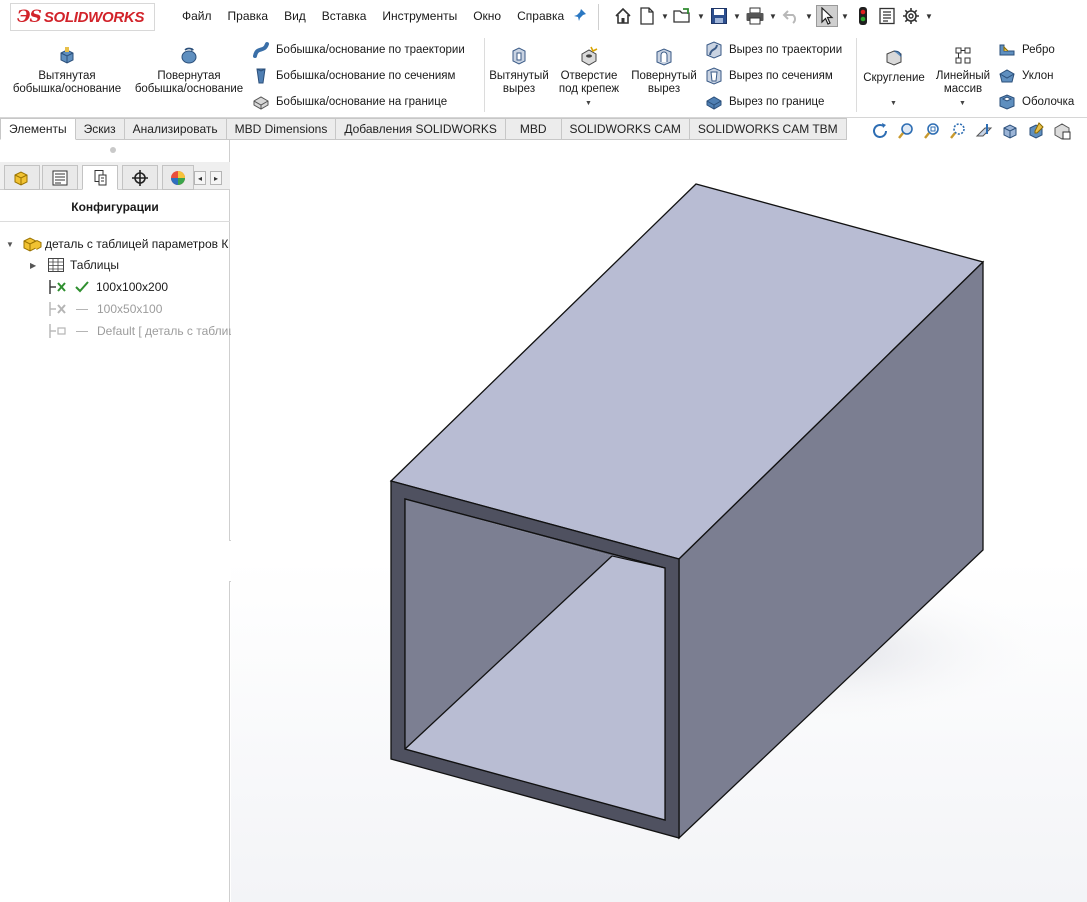 The height and width of the screenshot is (902, 1087). What do you see at coordinates (588, 103) in the screenshot?
I see `hole-wizard-chevron-down-icon: ▼` at bounding box center [588, 103].